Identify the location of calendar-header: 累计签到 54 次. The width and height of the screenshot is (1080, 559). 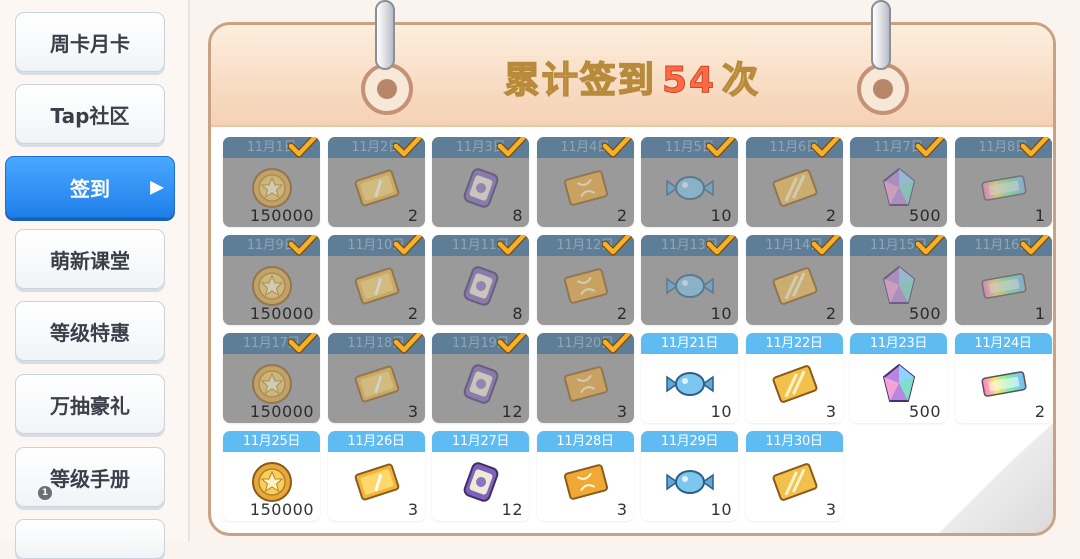
(632, 76).